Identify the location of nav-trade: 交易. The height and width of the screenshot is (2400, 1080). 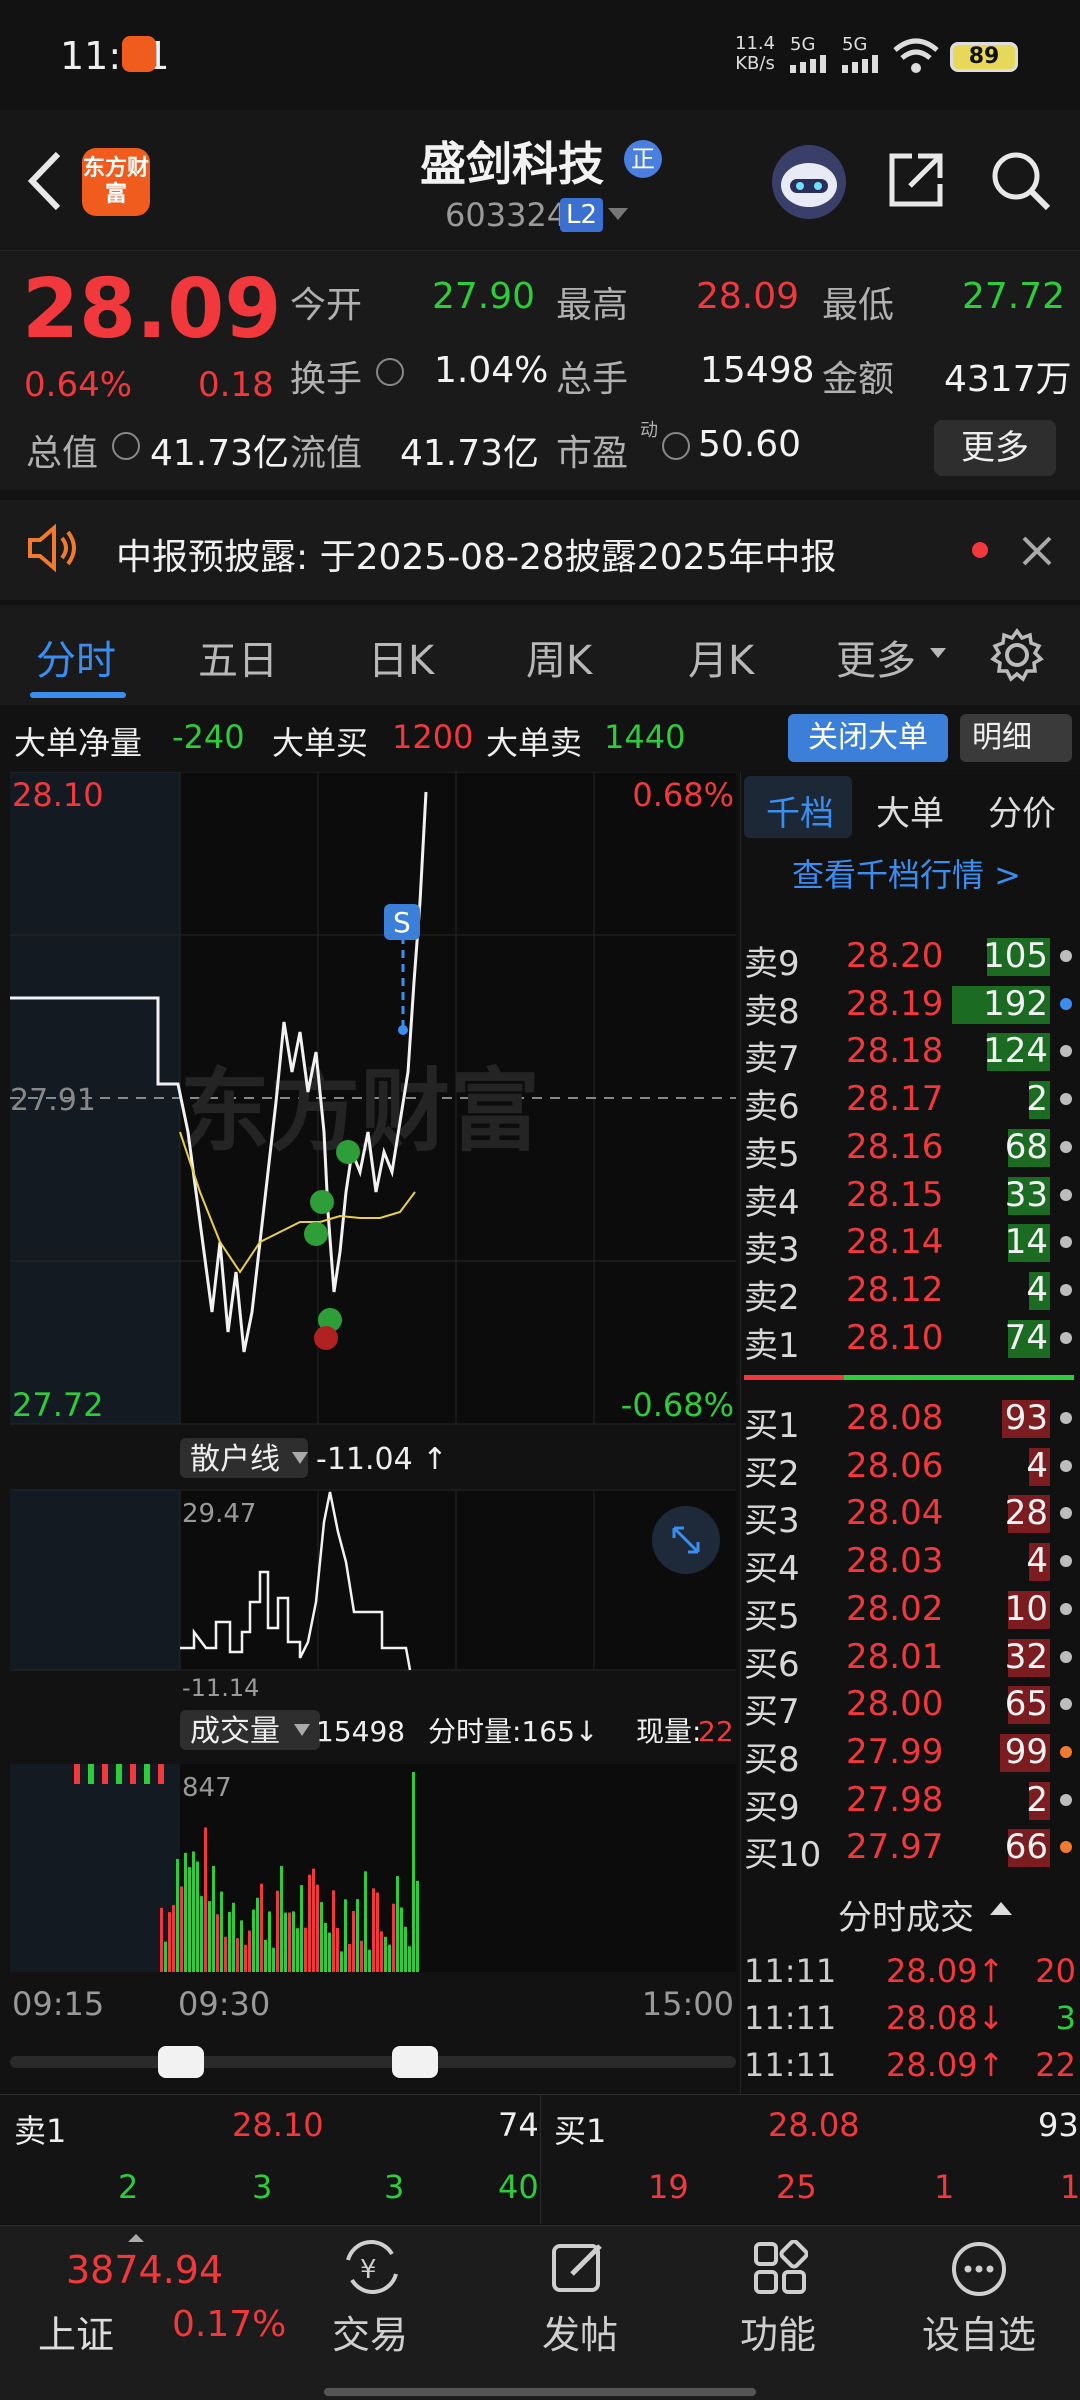
(370, 2331).